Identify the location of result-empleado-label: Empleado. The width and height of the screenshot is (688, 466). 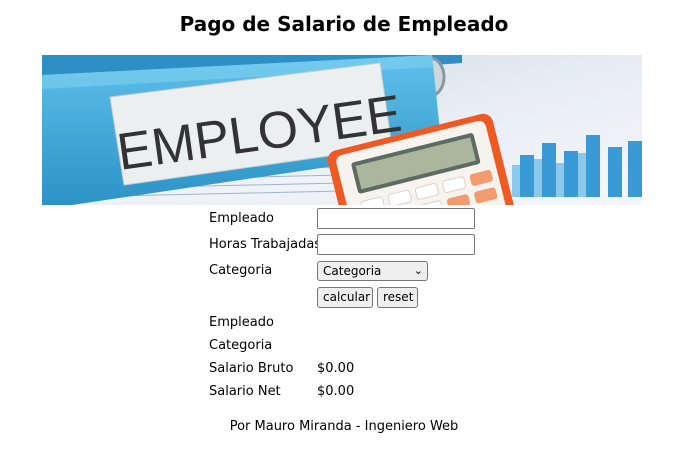
(241, 322).